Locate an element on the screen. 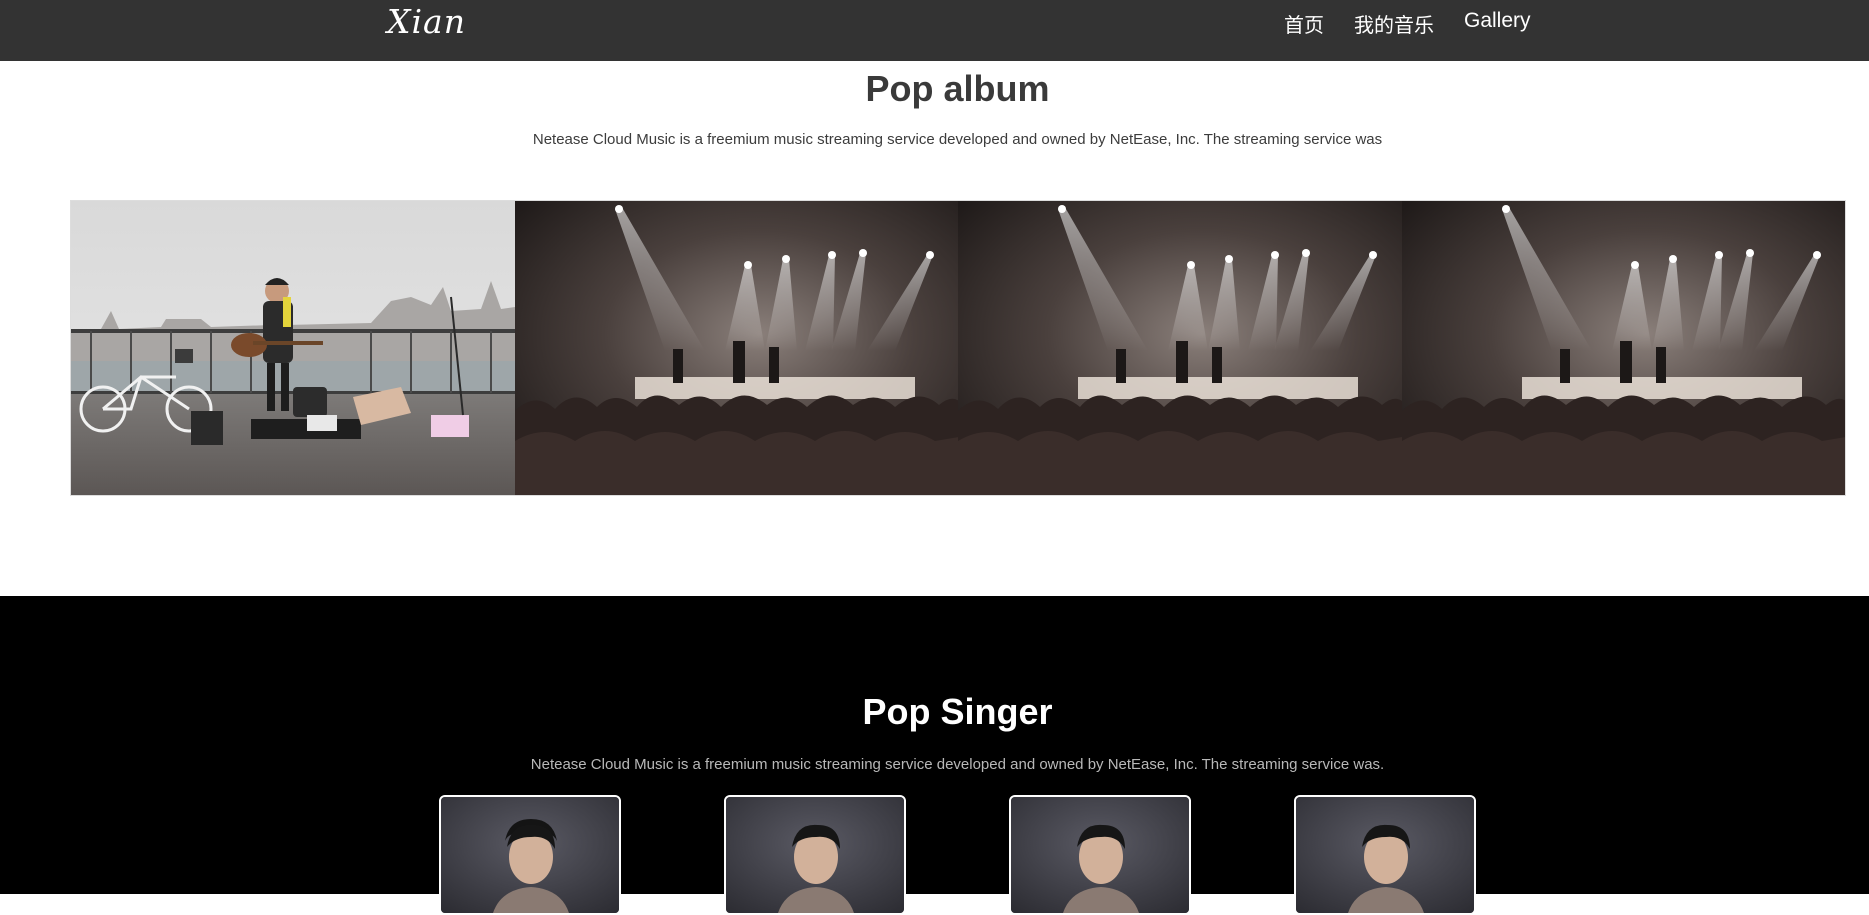 The image size is (1869, 915). nav-my-music-link: 我的音乐 is located at coordinates (1394, 23).